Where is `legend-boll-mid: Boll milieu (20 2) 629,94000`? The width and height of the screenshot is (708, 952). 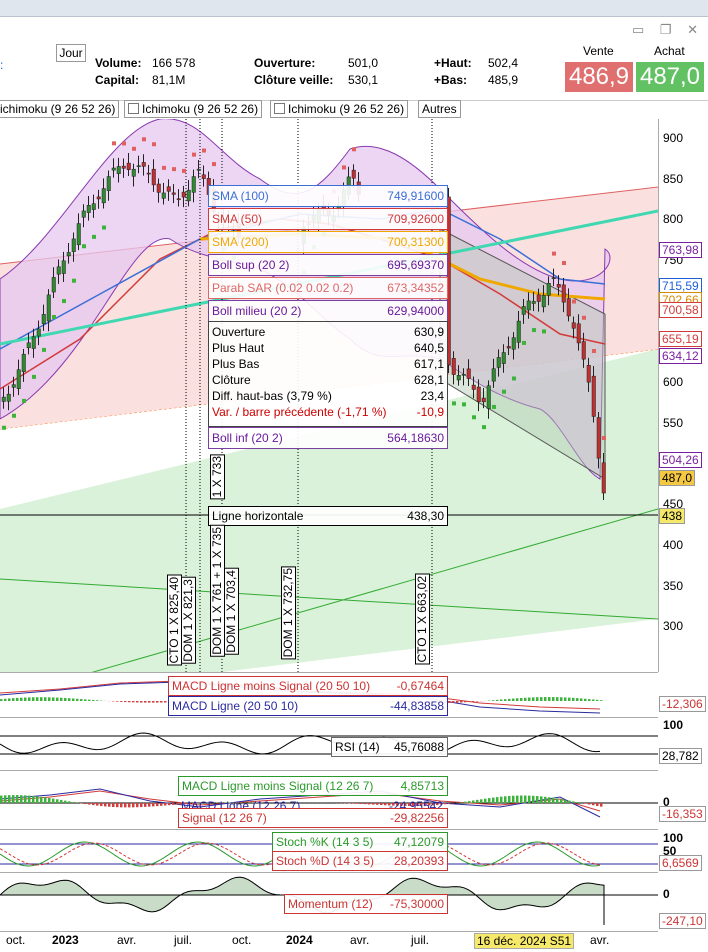
legend-boll-mid: Boll milieu (20 2) 629,94000 is located at coordinates (328, 311).